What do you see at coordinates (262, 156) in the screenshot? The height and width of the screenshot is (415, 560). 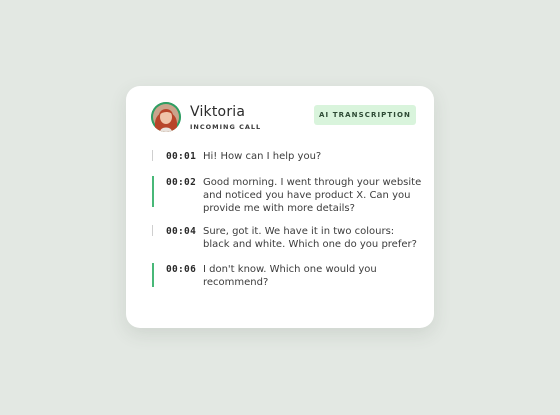 I see `message-text: Hi! How can I help you?` at bounding box center [262, 156].